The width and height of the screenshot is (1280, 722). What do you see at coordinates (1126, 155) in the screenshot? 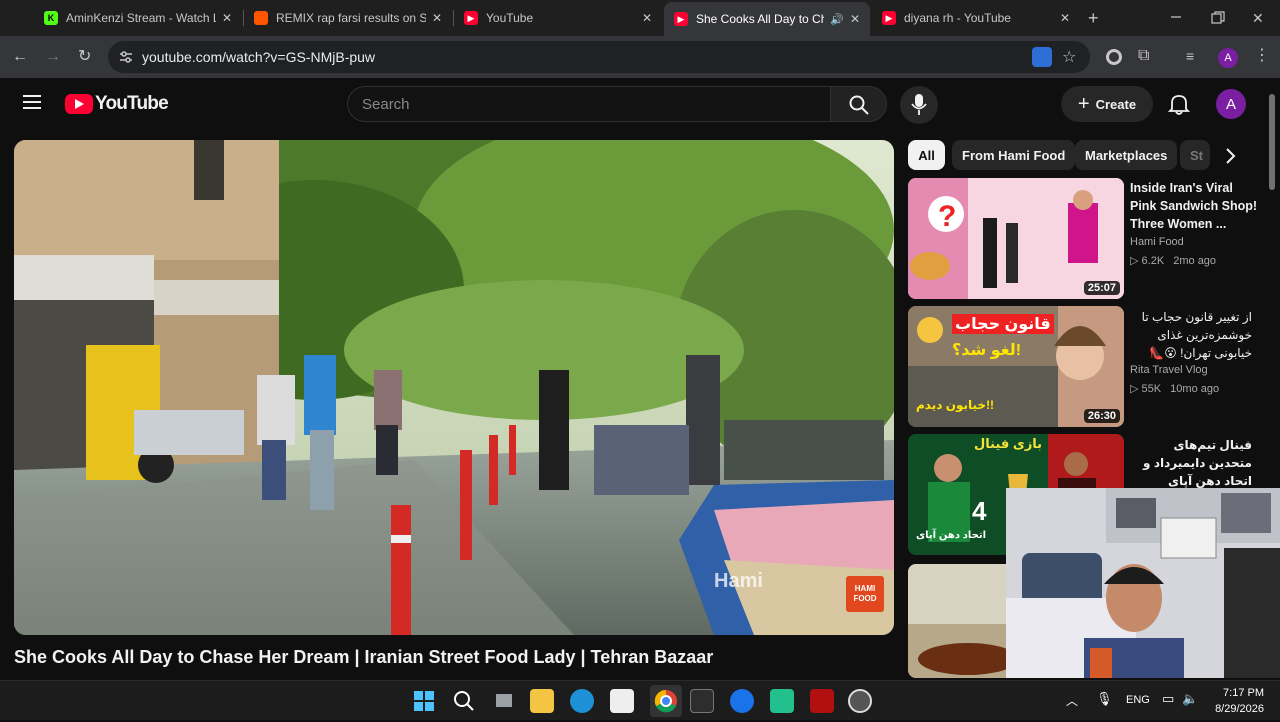
I see `chip-marketplaces: Marketplaces` at bounding box center [1126, 155].